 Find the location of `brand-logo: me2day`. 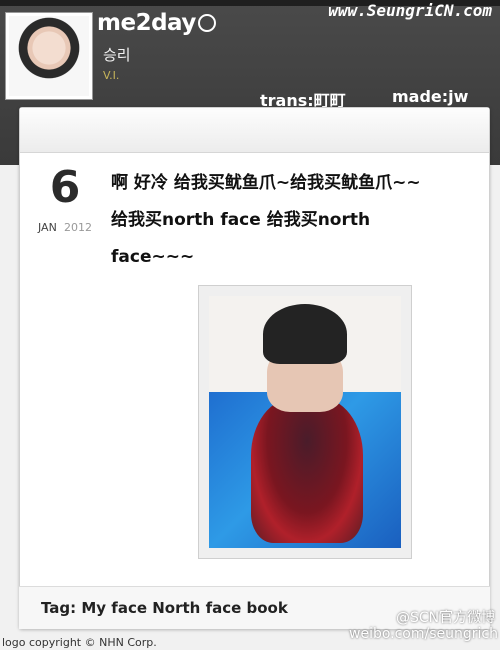

brand-logo: me2day is located at coordinates (156, 23).